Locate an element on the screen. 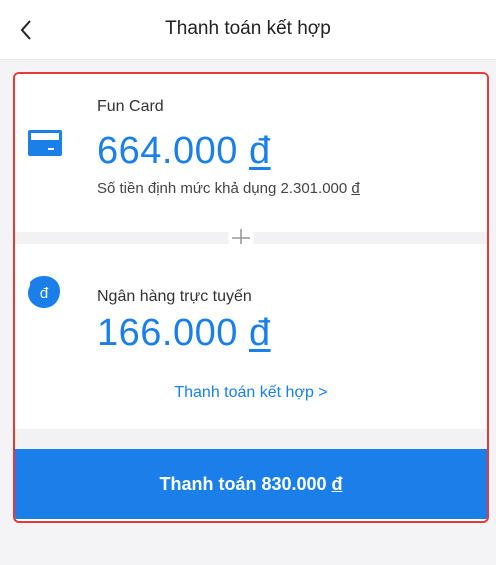 This screenshot has height=565, width=496. bank-icon-glyph: đ is located at coordinates (44, 293).